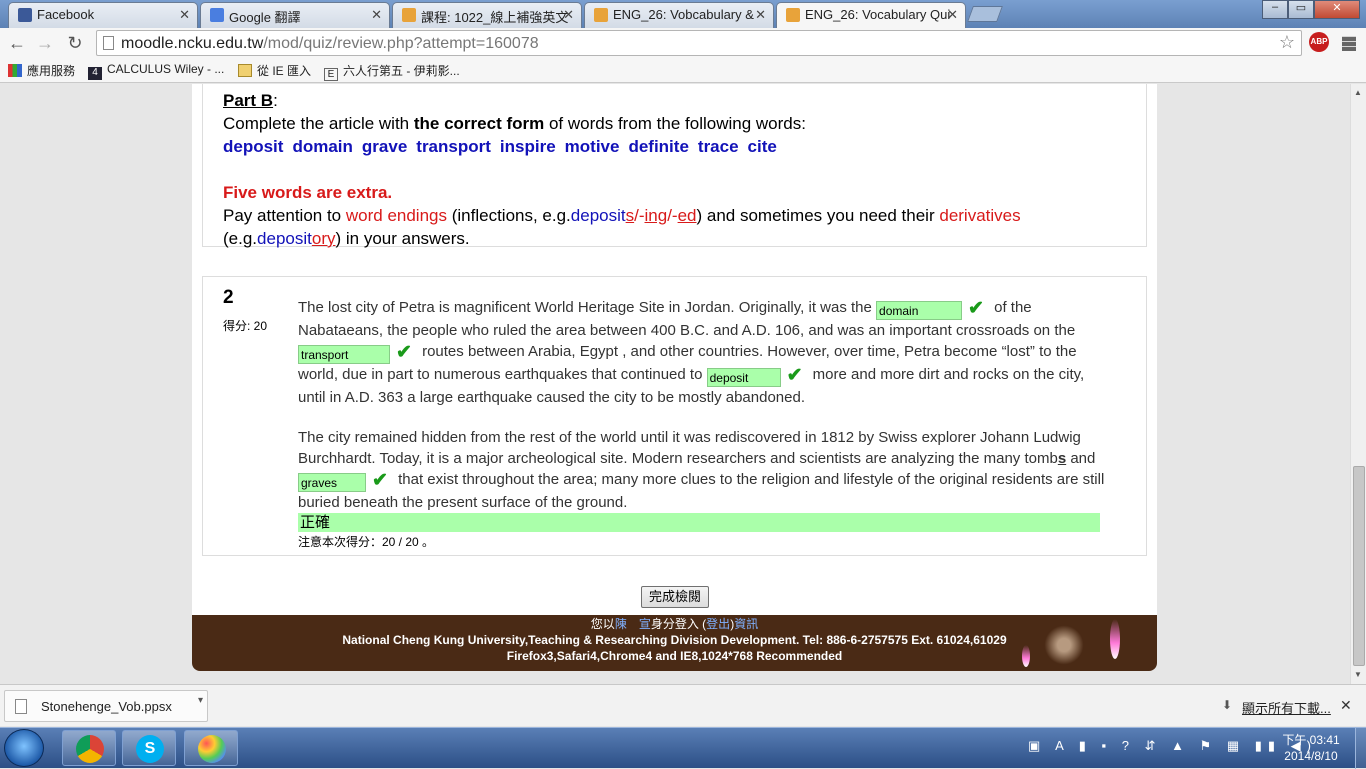 This screenshot has height=769, width=1366. I want to click on bookmark-label: 從 IE 匯入, so click(284, 71).